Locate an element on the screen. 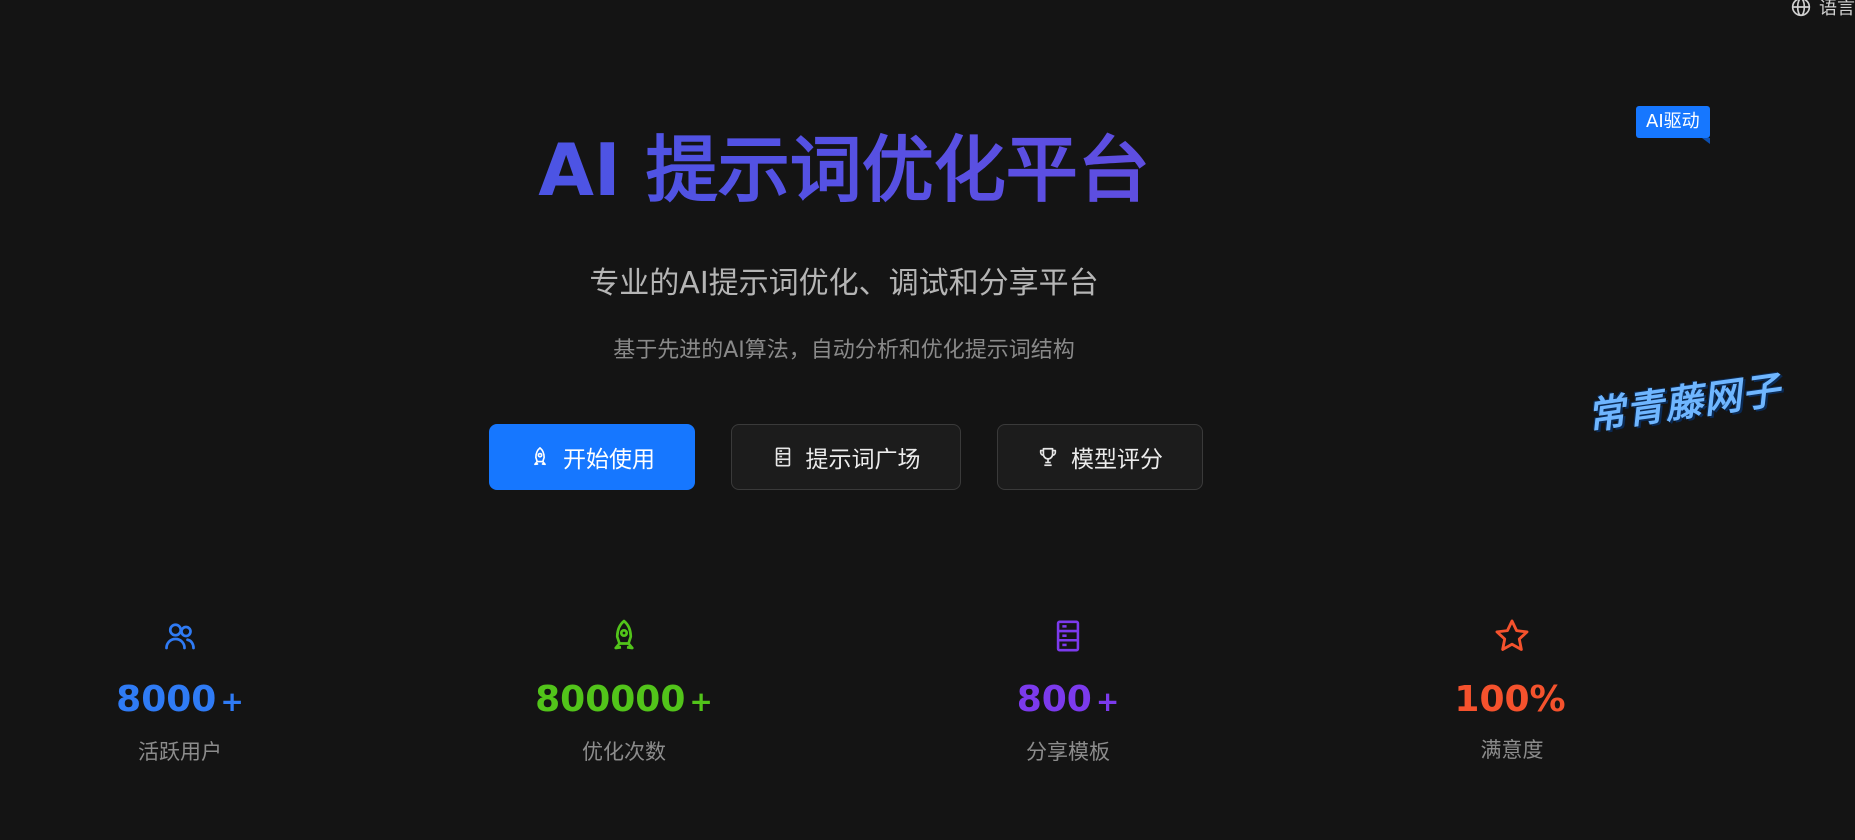 The image size is (1855, 840). trophy-icon is located at coordinates (1048, 457).